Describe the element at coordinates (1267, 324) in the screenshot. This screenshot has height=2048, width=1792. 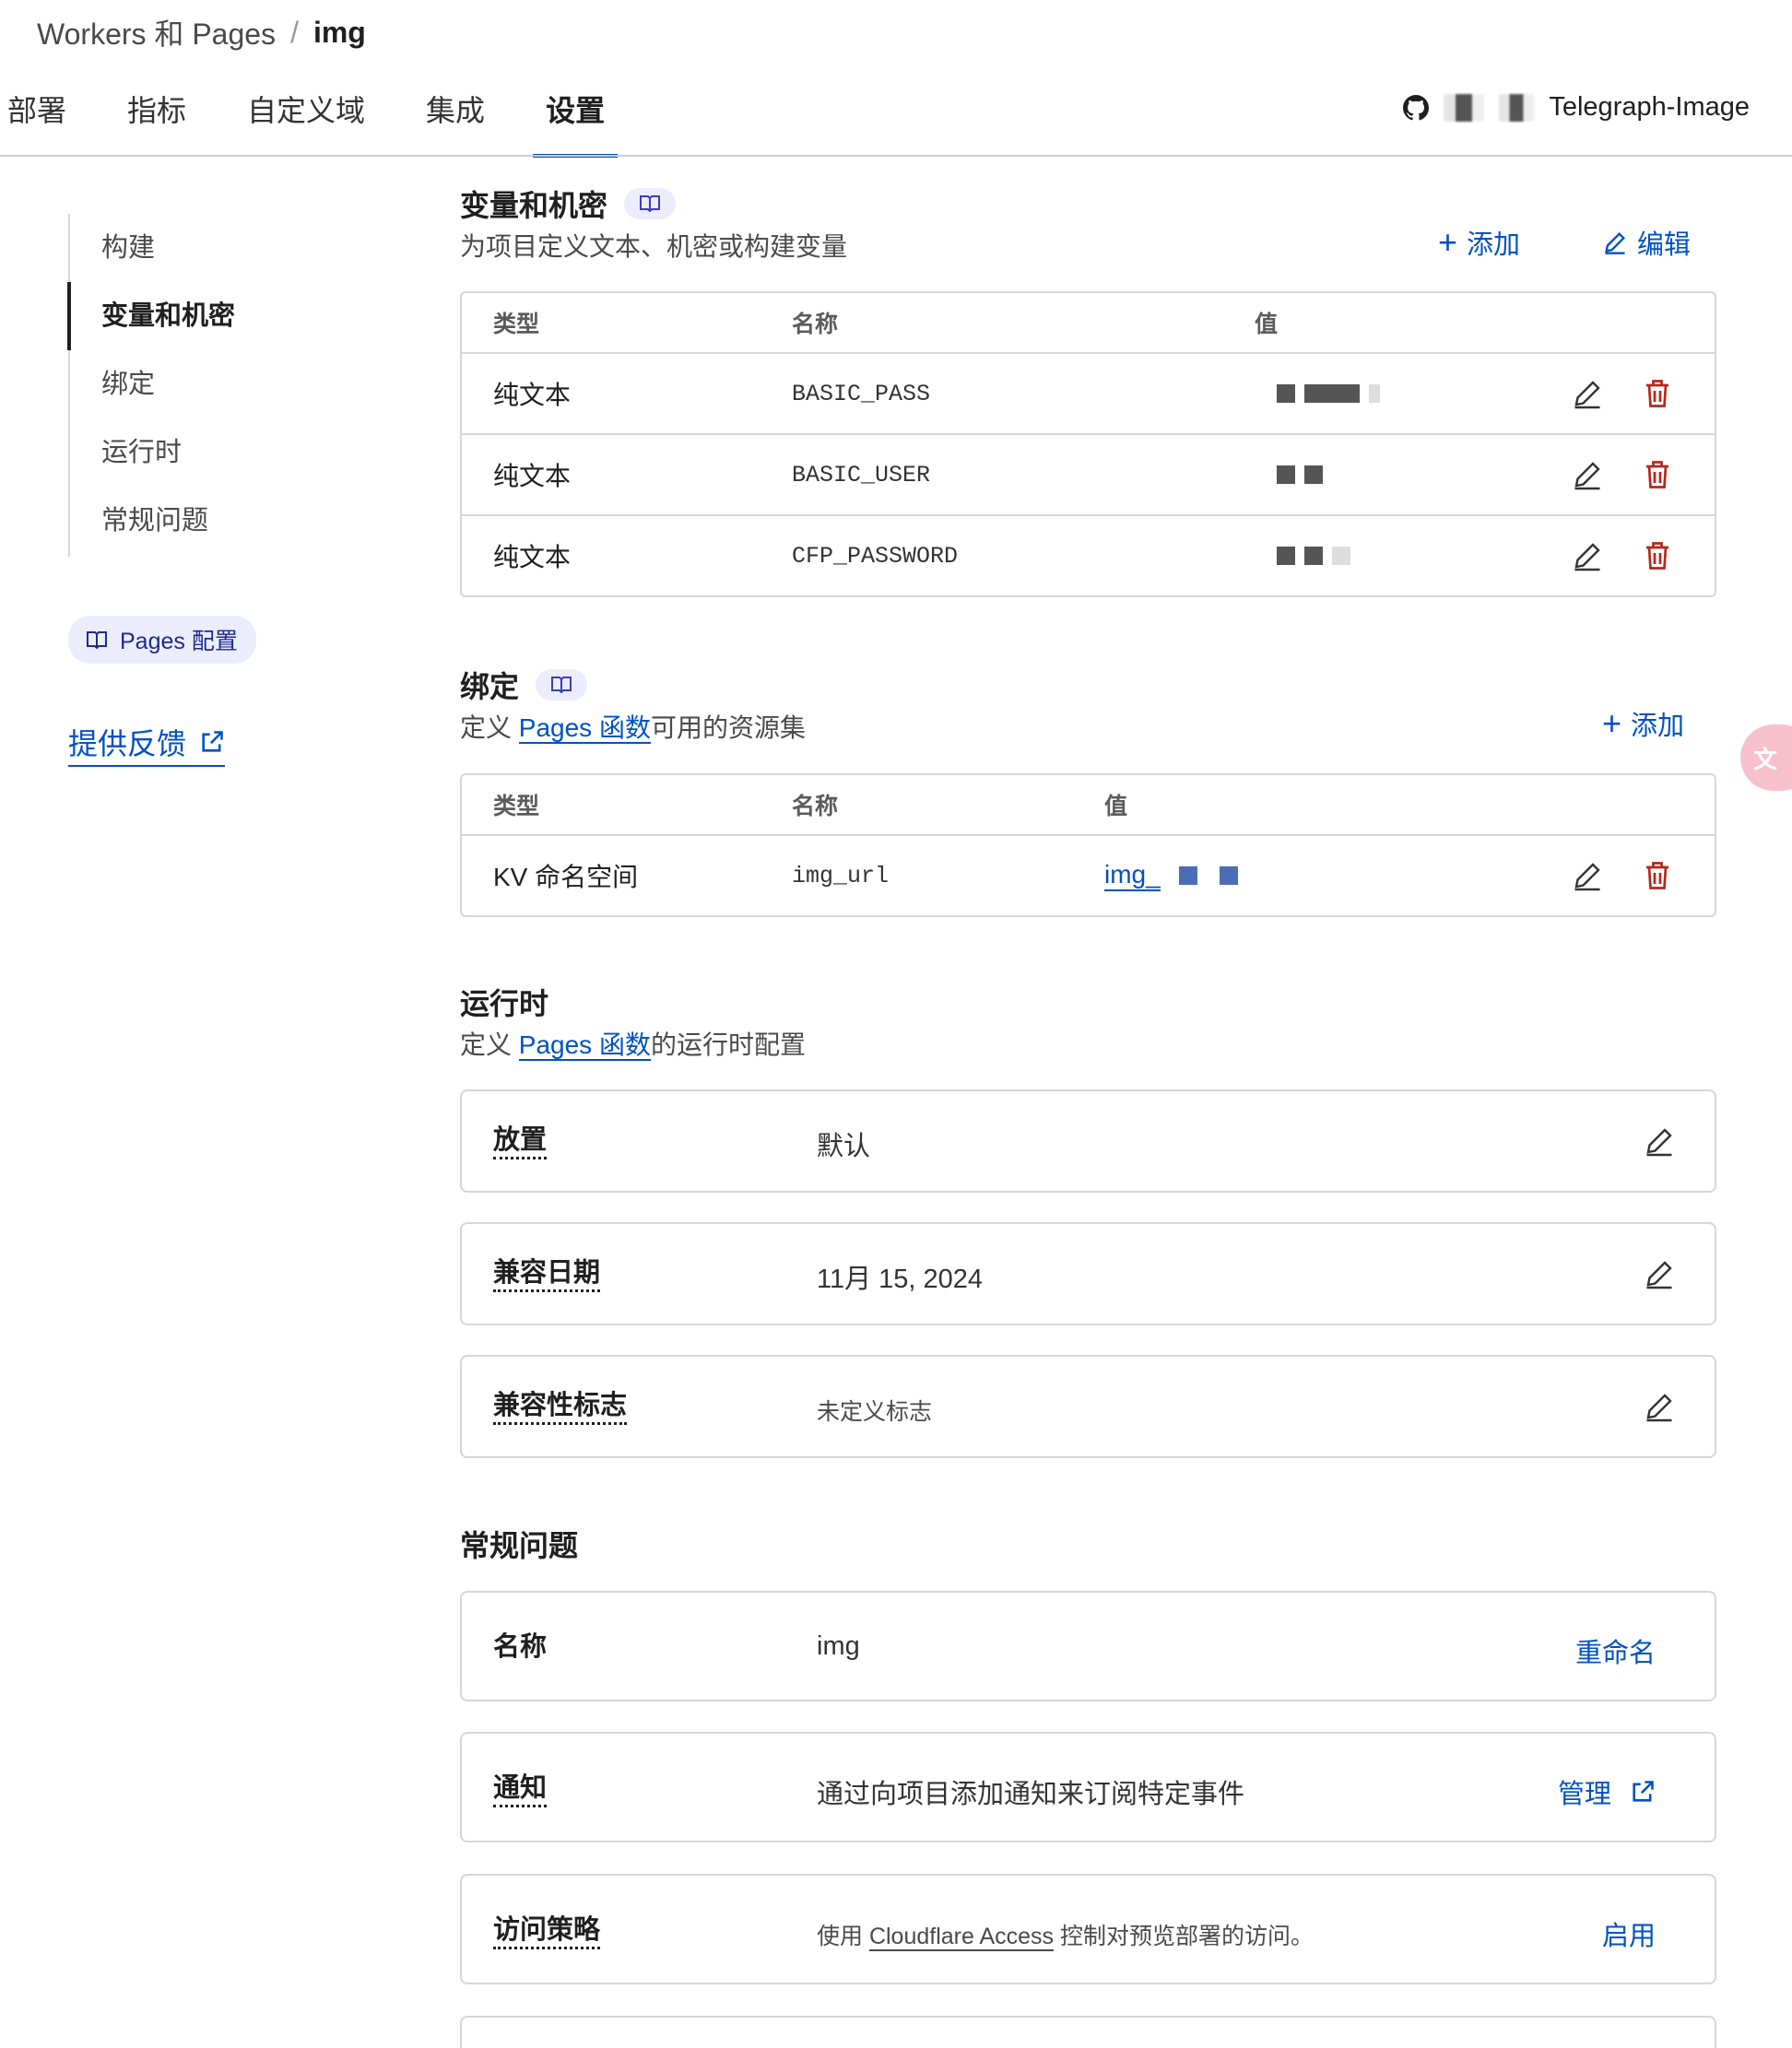
I see `col-value: 值` at that location.